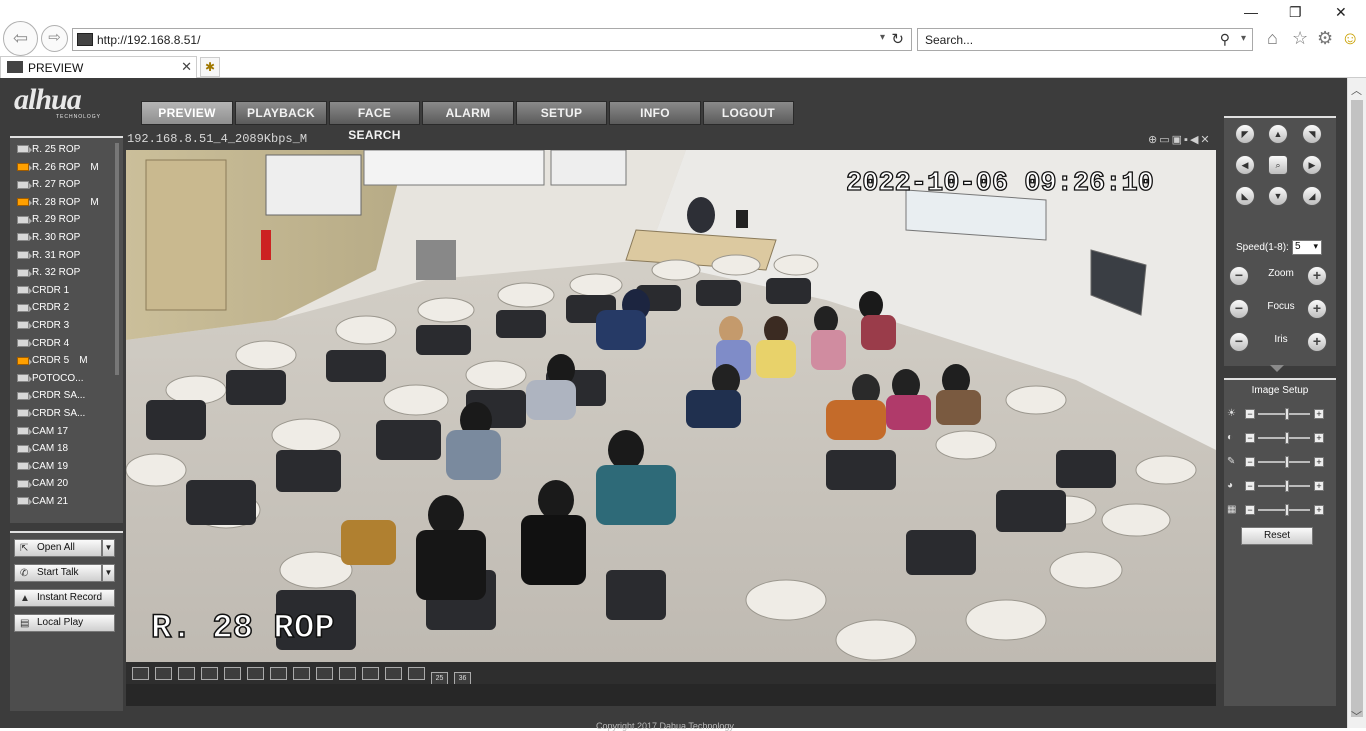  I want to click on browser-tab: PREVIEW ✕, so click(98, 67).